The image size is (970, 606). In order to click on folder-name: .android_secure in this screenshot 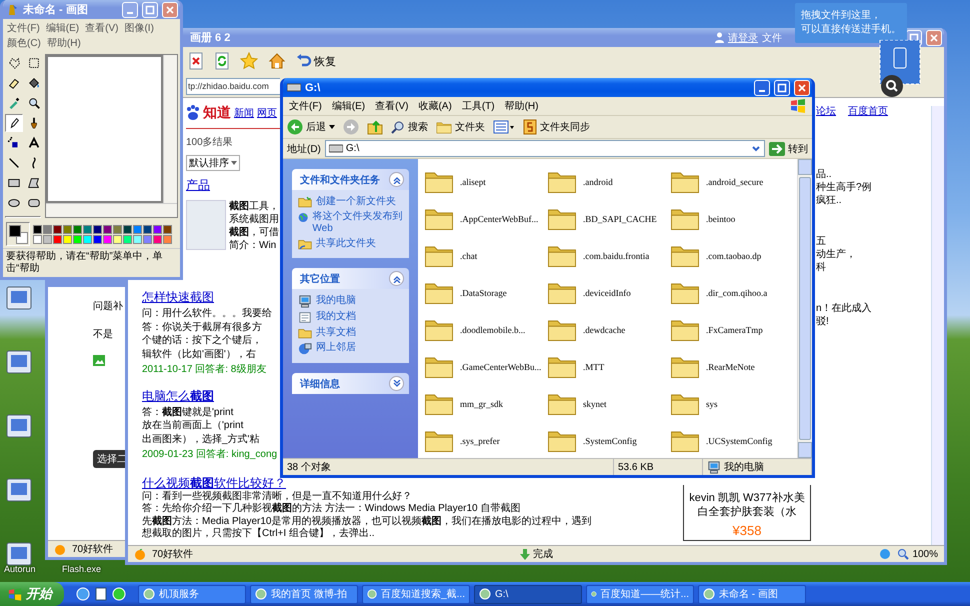, I will do `click(735, 181)`.